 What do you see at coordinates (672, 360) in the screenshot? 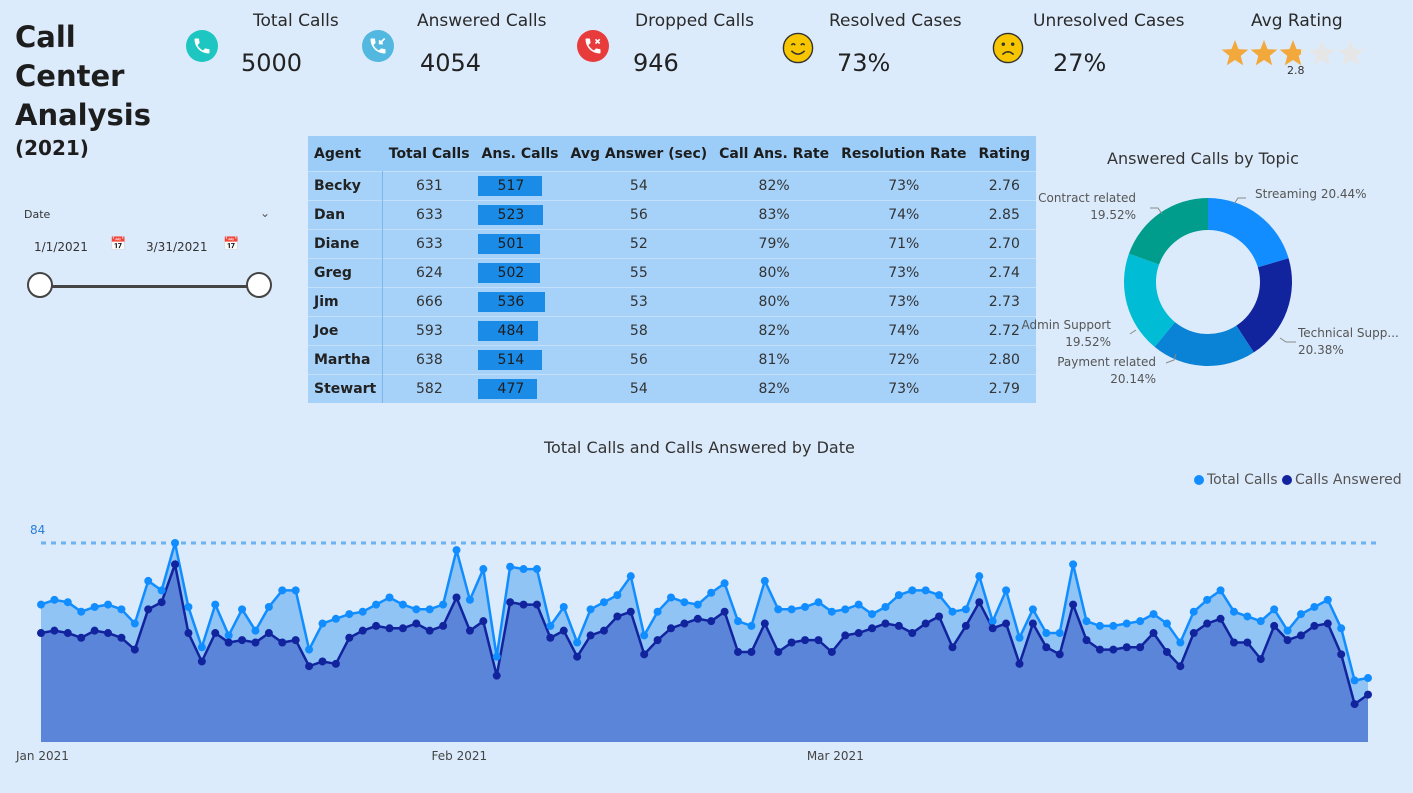
I see `table-row: Martha 638 514 56 81% 72% 2.80` at bounding box center [672, 360].